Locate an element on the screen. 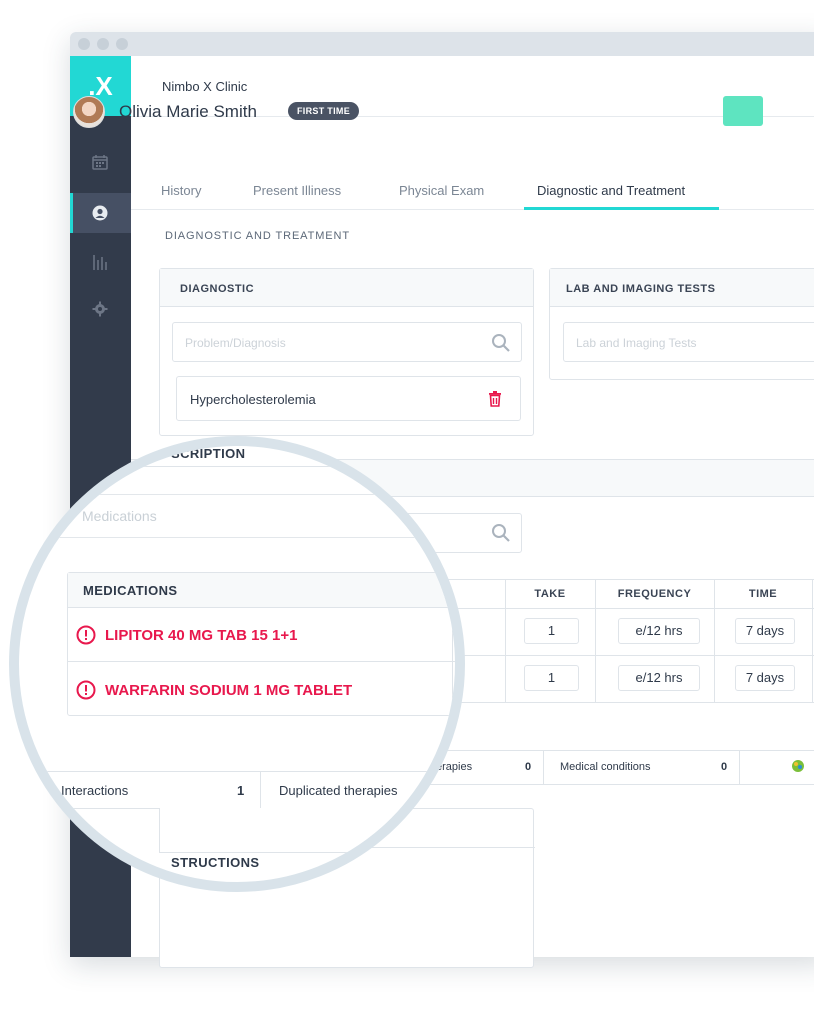 The width and height of the screenshot is (814, 1013). action-button is located at coordinates (743, 111).